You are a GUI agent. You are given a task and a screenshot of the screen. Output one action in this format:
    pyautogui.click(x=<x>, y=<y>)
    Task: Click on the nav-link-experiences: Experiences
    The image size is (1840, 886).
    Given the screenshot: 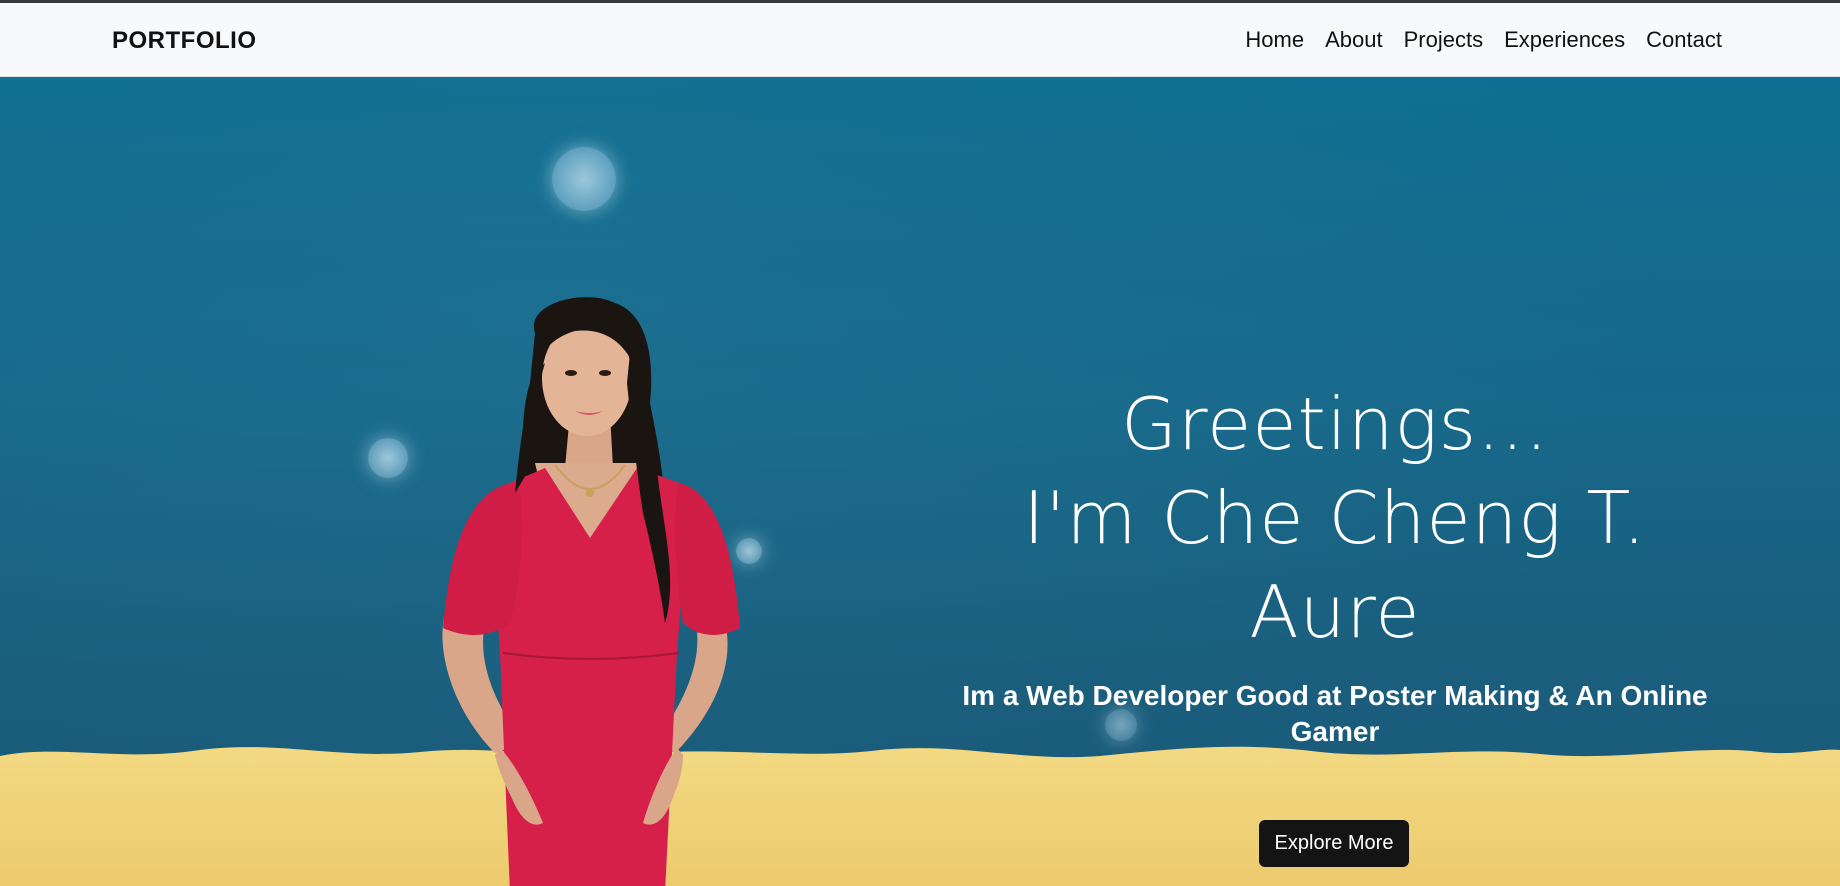 What is the action you would take?
    pyautogui.click(x=1564, y=40)
    